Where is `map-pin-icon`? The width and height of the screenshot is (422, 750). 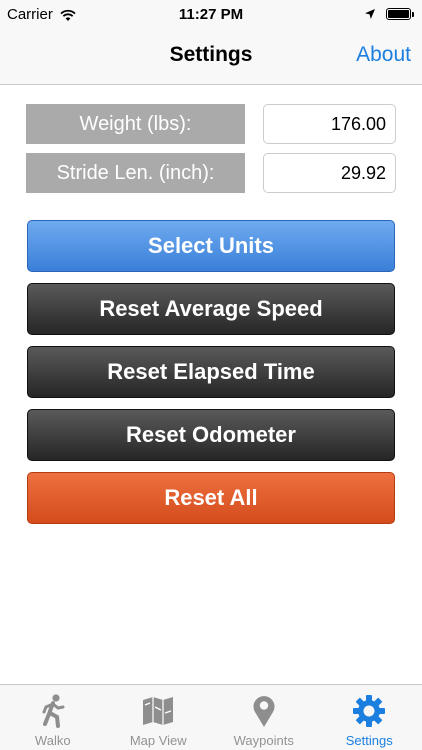
map-pin-icon is located at coordinates (264, 711).